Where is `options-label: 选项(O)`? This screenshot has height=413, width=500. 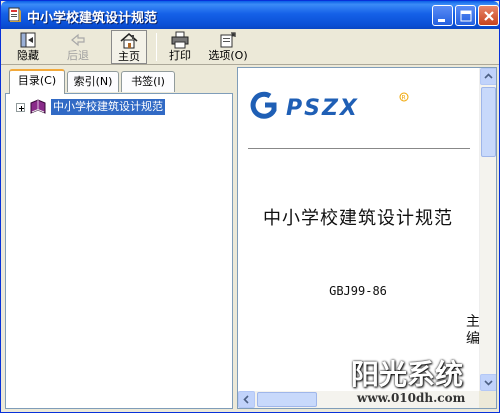
options-label: 选项(O) is located at coordinates (228, 55).